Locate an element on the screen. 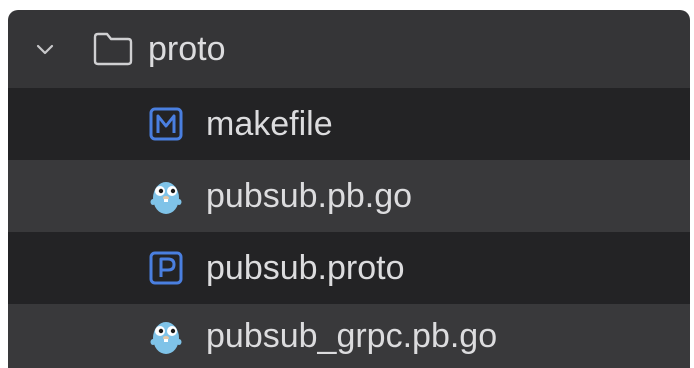  file-label: pubsub_grpc.pb.go is located at coordinates (352, 336).